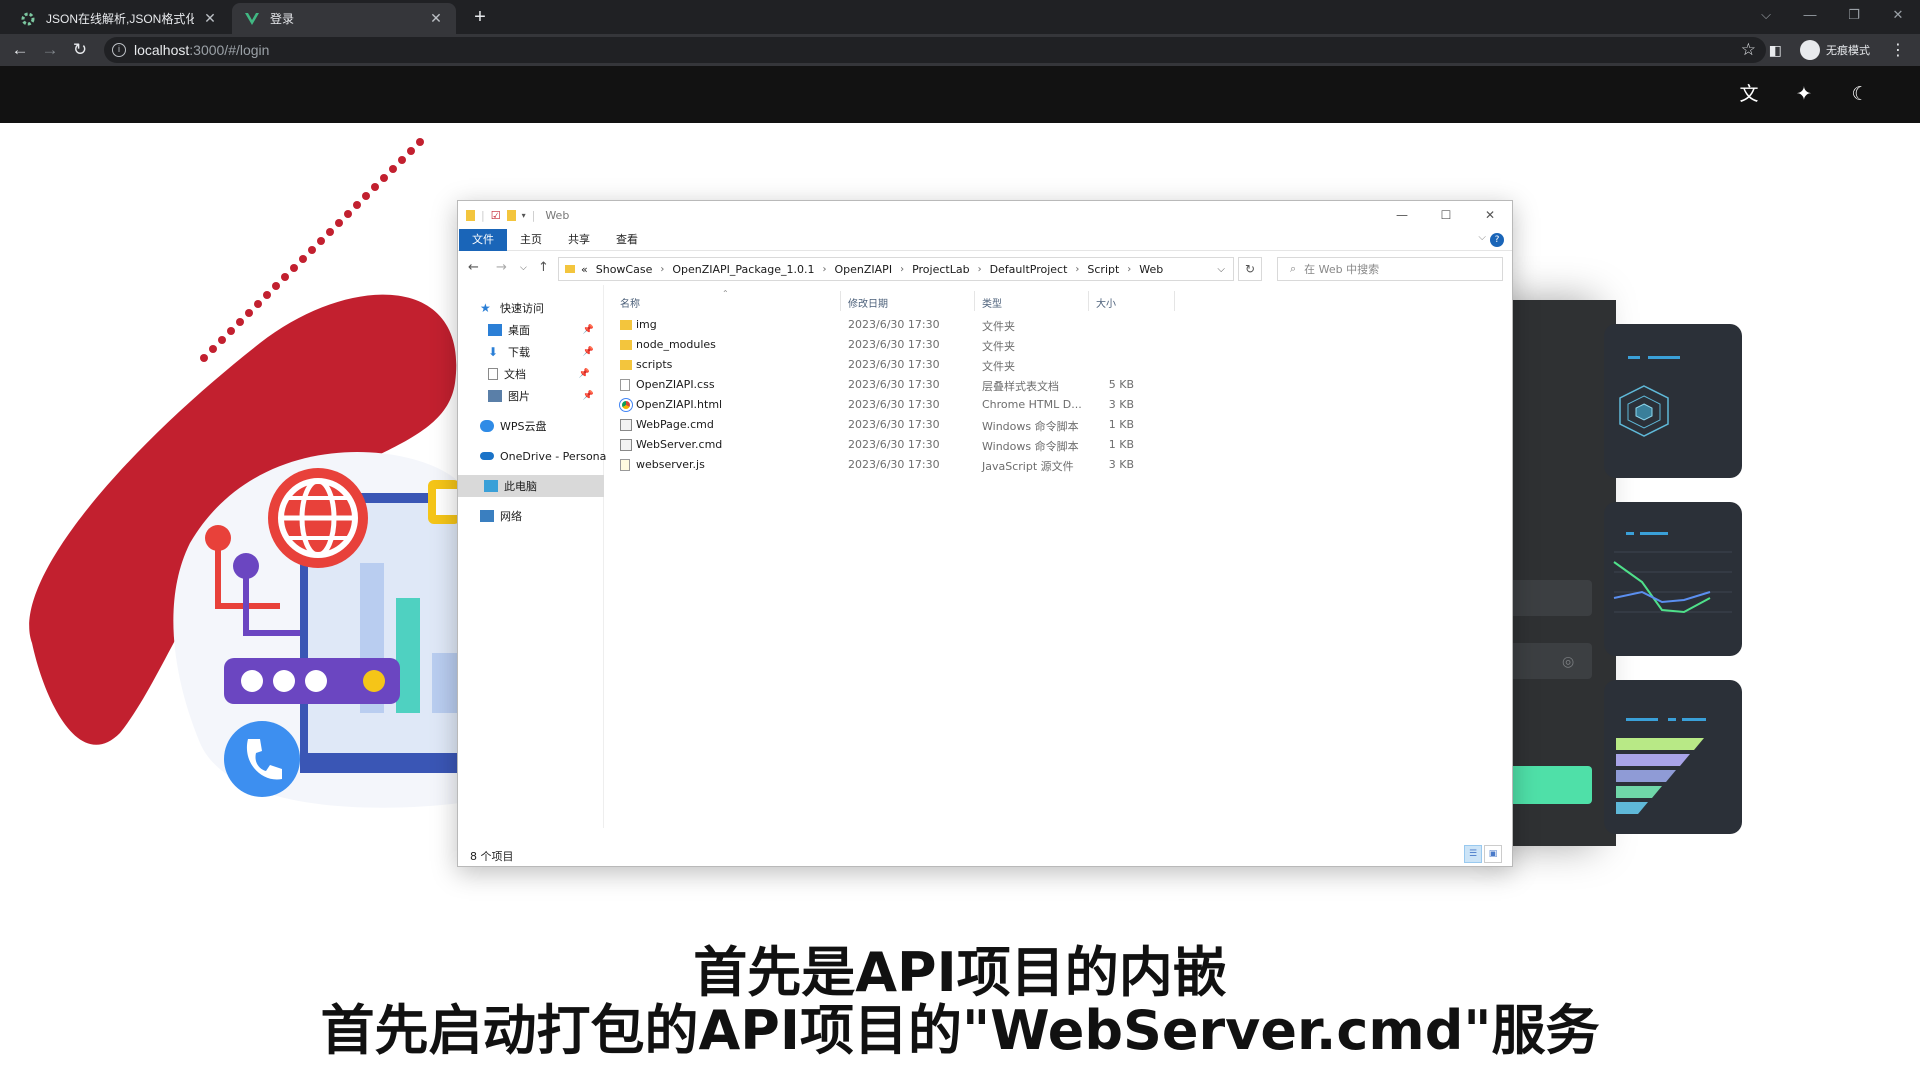  Describe the element at coordinates (1029, 269) in the screenshot. I see `breadcrumb-item: DefaultProject` at that location.